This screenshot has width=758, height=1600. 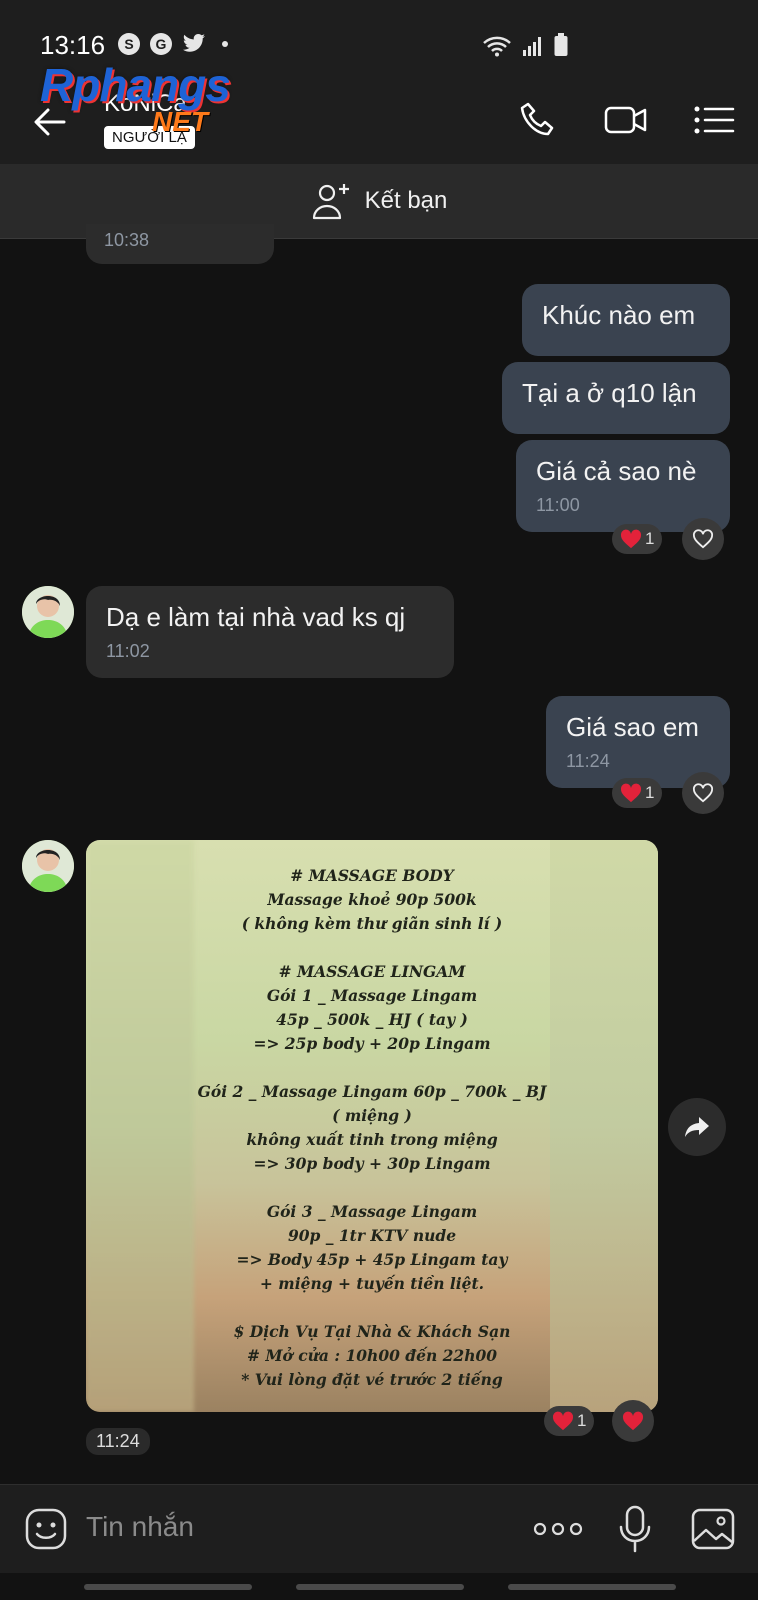 What do you see at coordinates (558, 505) in the screenshot?
I see `message-time: 11:00` at bounding box center [558, 505].